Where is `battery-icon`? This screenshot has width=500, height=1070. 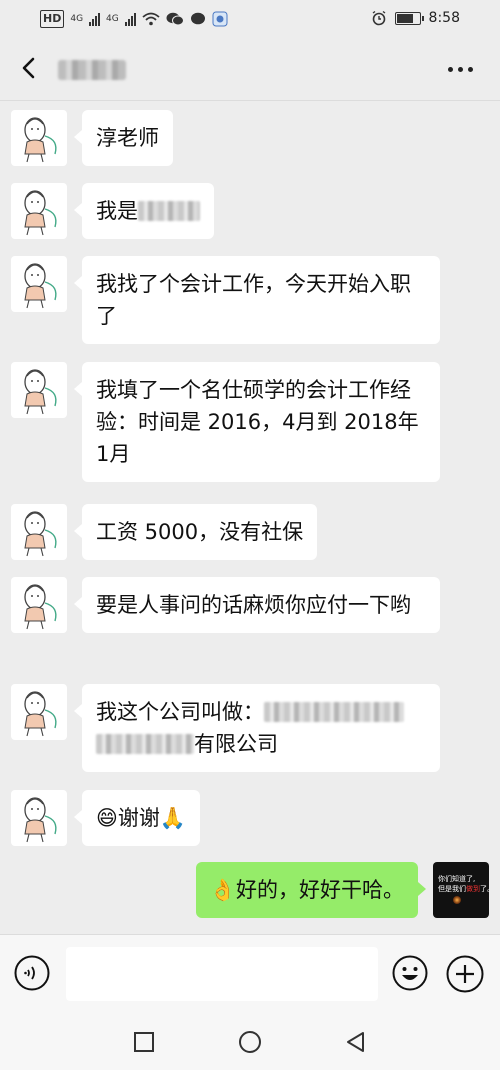
battery-icon is located at coordinates (409, 18).